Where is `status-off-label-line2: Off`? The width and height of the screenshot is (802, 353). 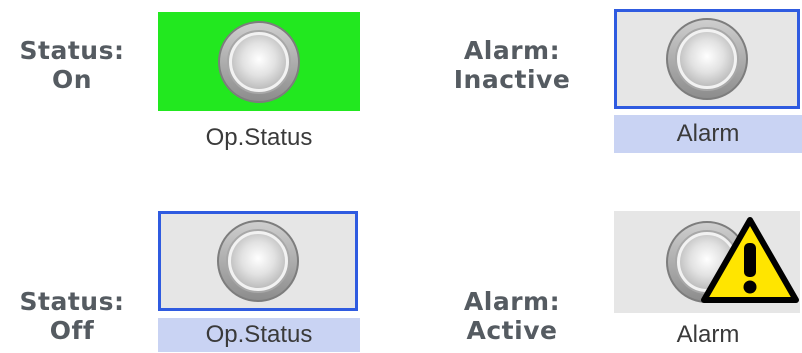
status-off-label-line2: Off is located at coordinates (72, 330).